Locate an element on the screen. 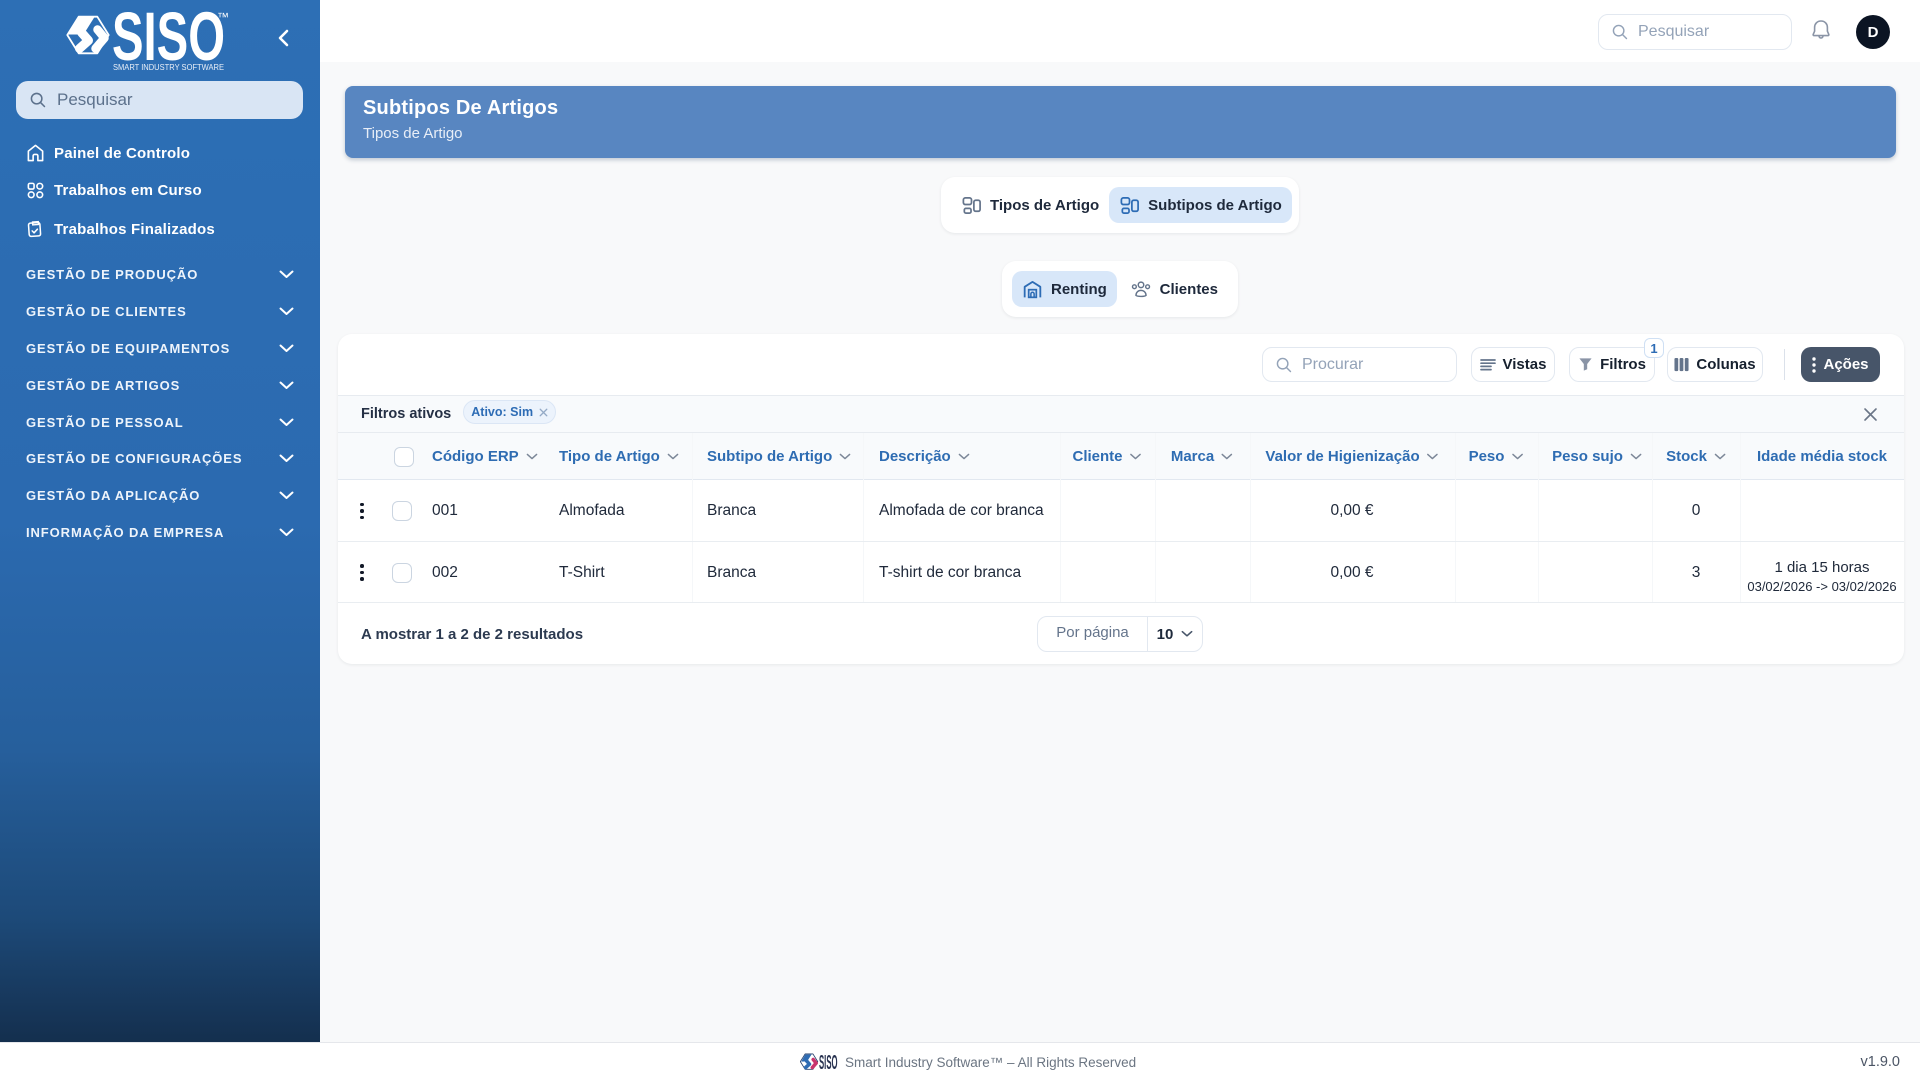  svg-text: ™ is located at coordinates (223, 17).